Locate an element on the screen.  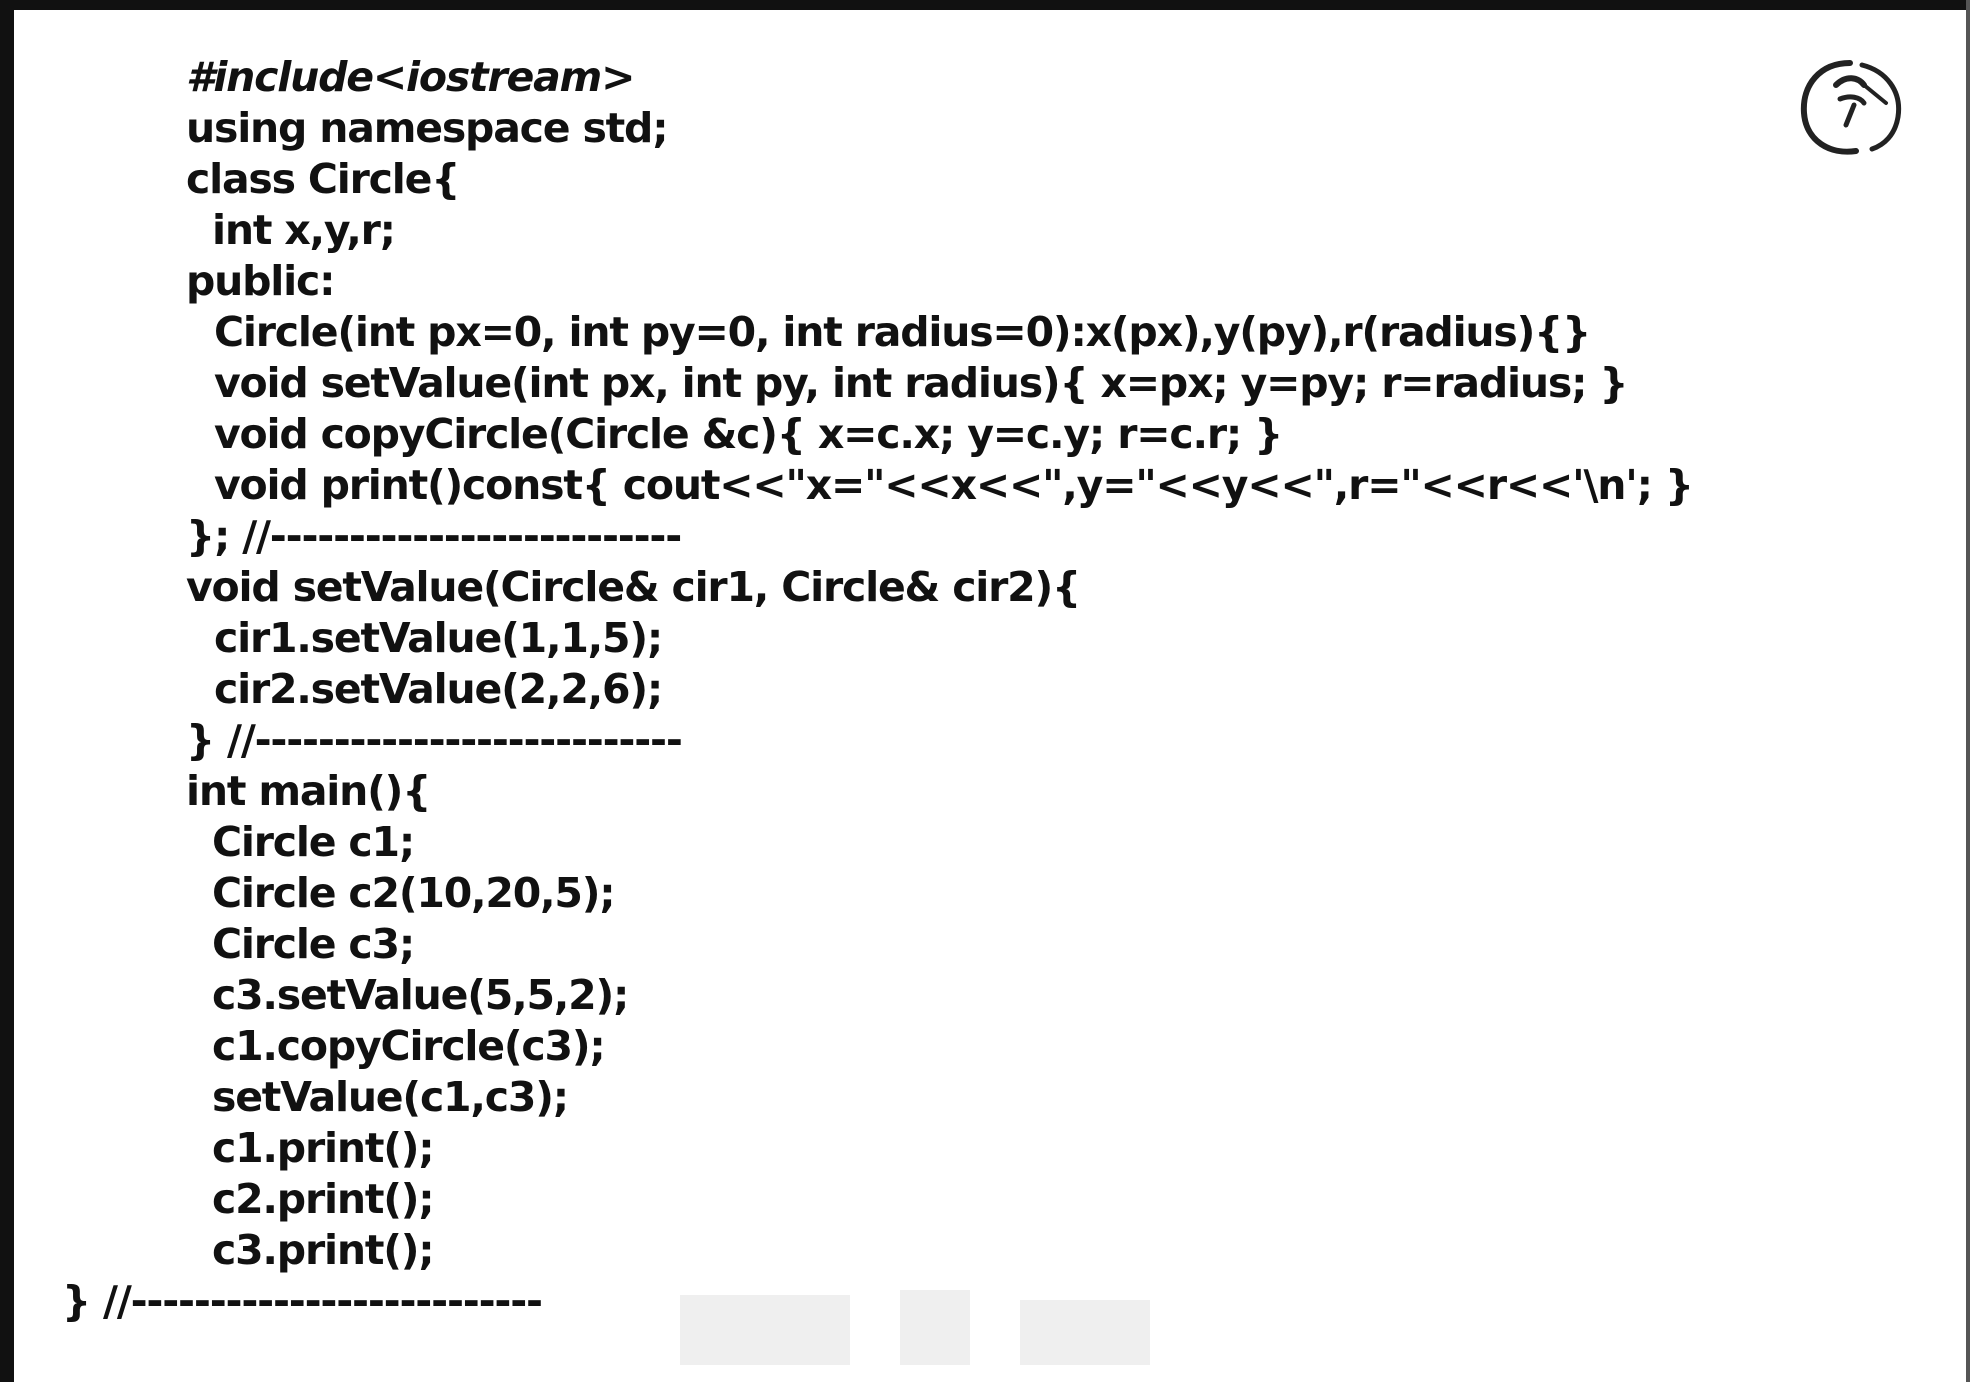
code-line: Circle c1; is located at coordinates (313, 842).